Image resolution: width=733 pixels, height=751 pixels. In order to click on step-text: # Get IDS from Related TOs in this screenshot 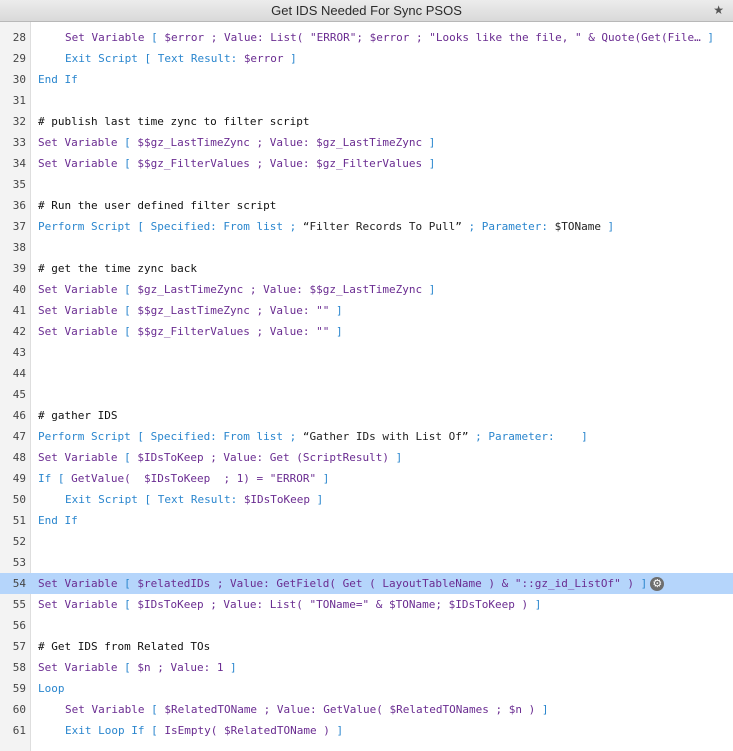, I will do `click(124, 646)`.